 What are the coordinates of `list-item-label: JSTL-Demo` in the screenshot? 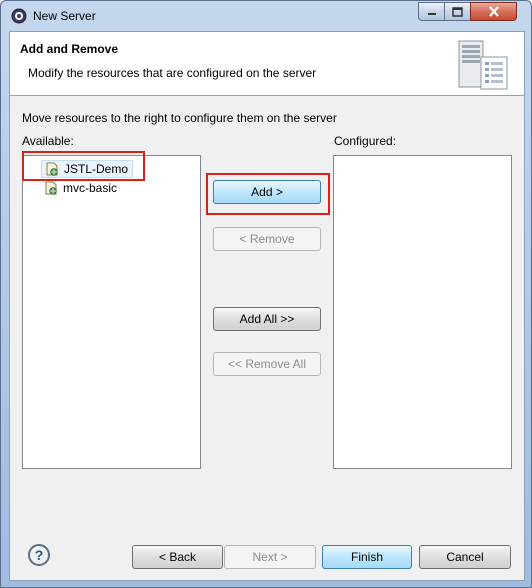 It's located at (96, 169).